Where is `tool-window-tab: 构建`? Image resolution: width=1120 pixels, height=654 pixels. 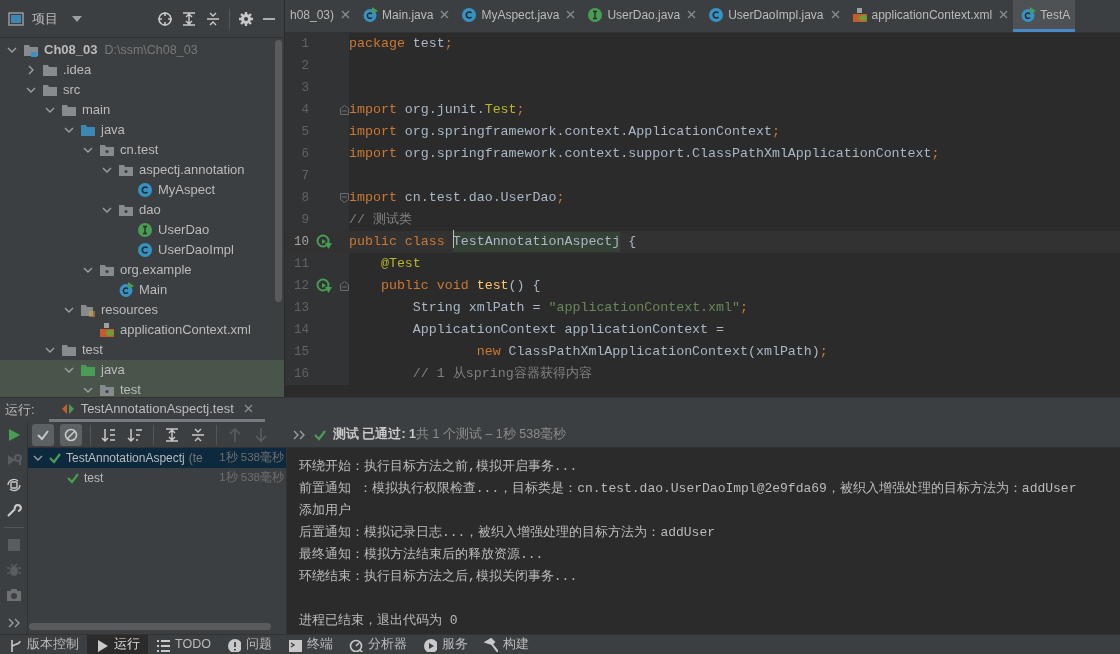 tool-window-tab: 构建 is located at coordinates (506, 644).